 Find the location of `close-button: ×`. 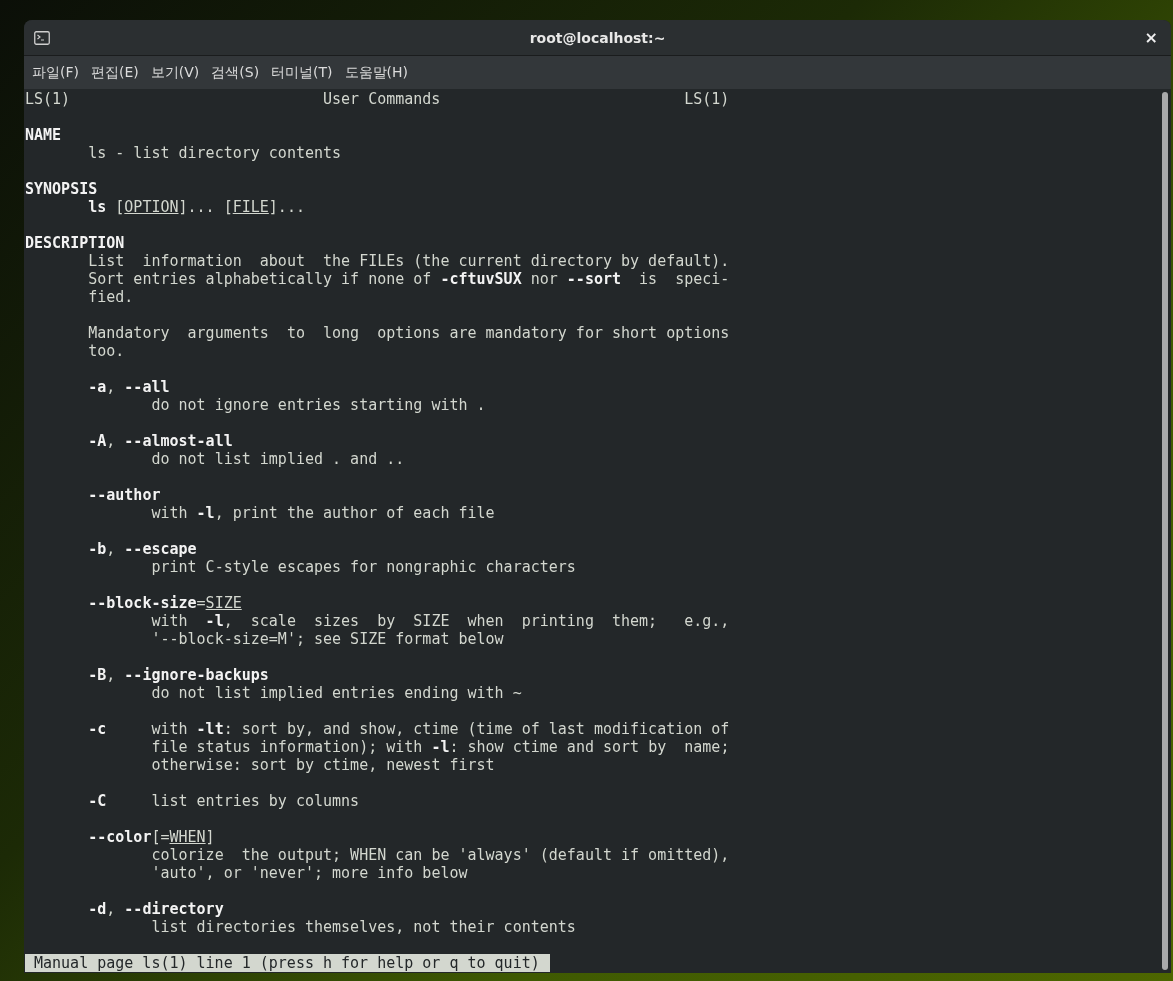

close-button: × is located at coordinates (1151, 37).